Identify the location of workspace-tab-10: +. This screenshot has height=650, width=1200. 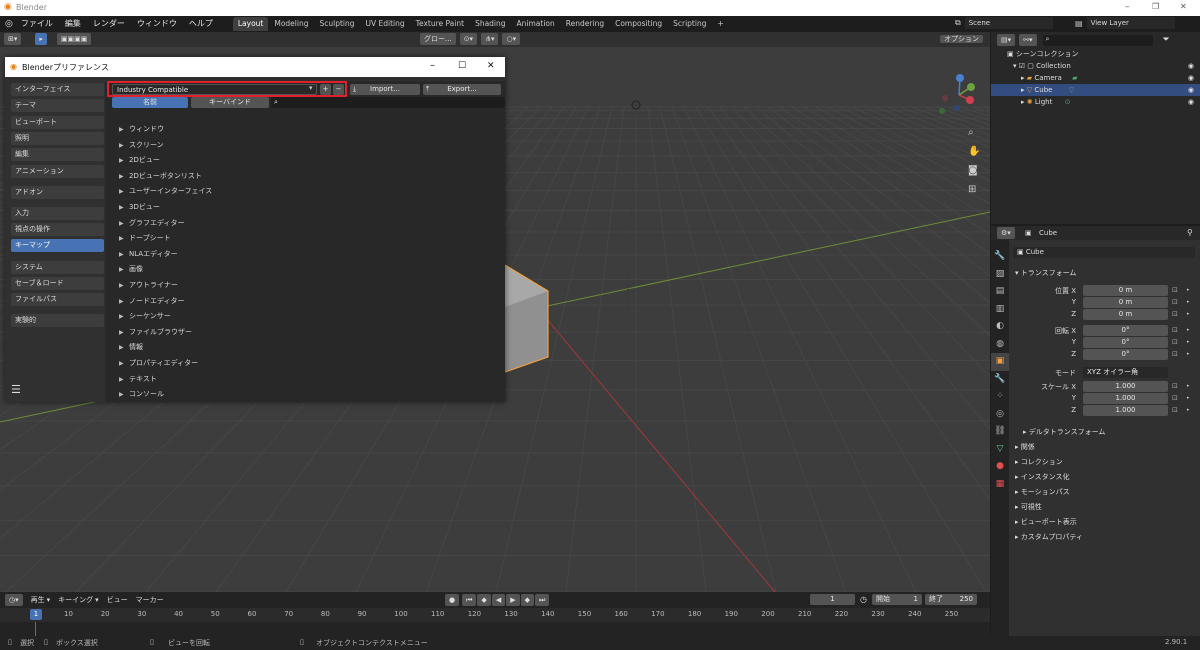
(720, 24).